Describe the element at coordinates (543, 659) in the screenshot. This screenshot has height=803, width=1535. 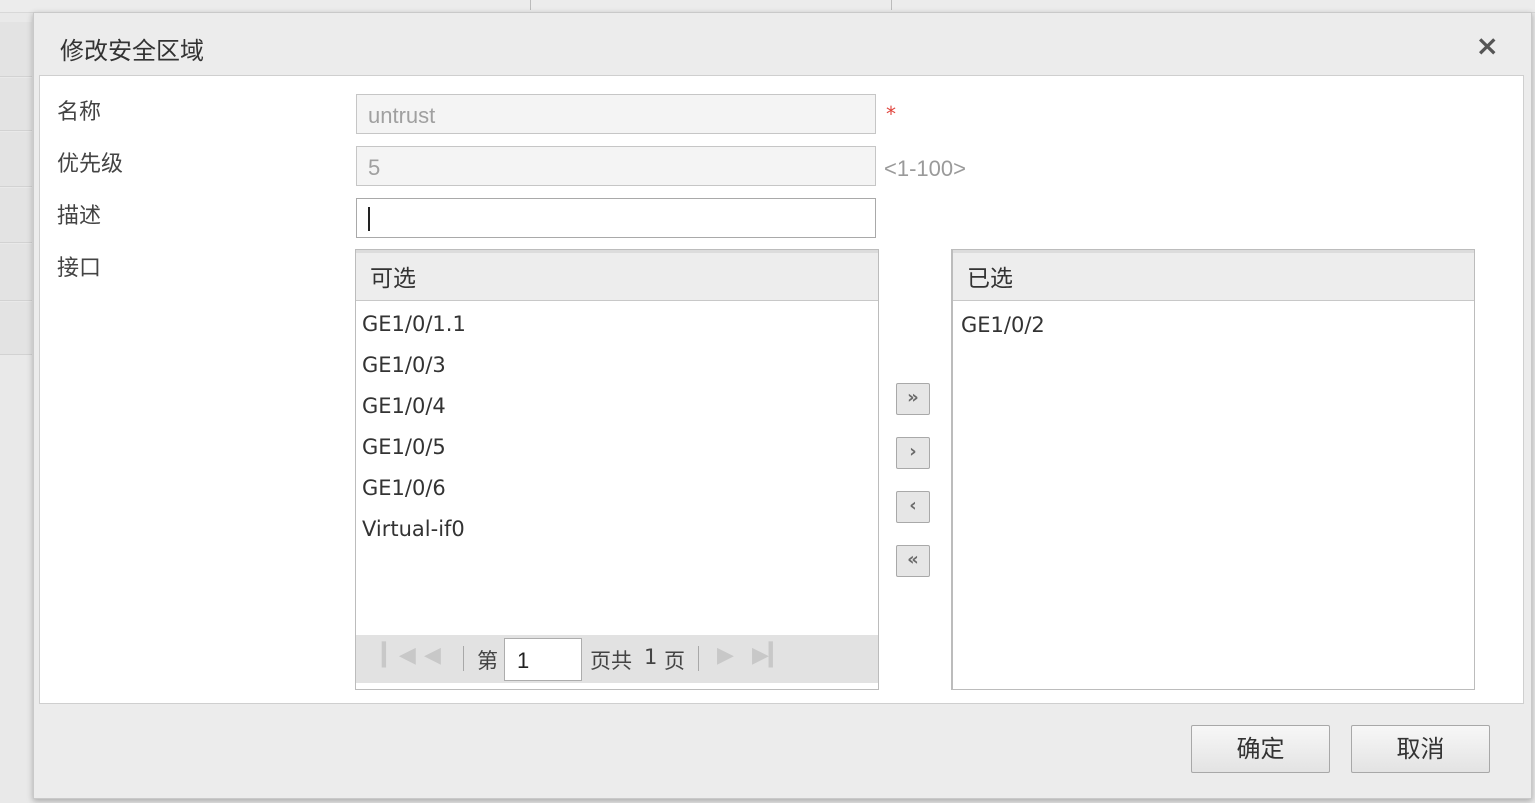
I see `page-number-input: 1` at that location.